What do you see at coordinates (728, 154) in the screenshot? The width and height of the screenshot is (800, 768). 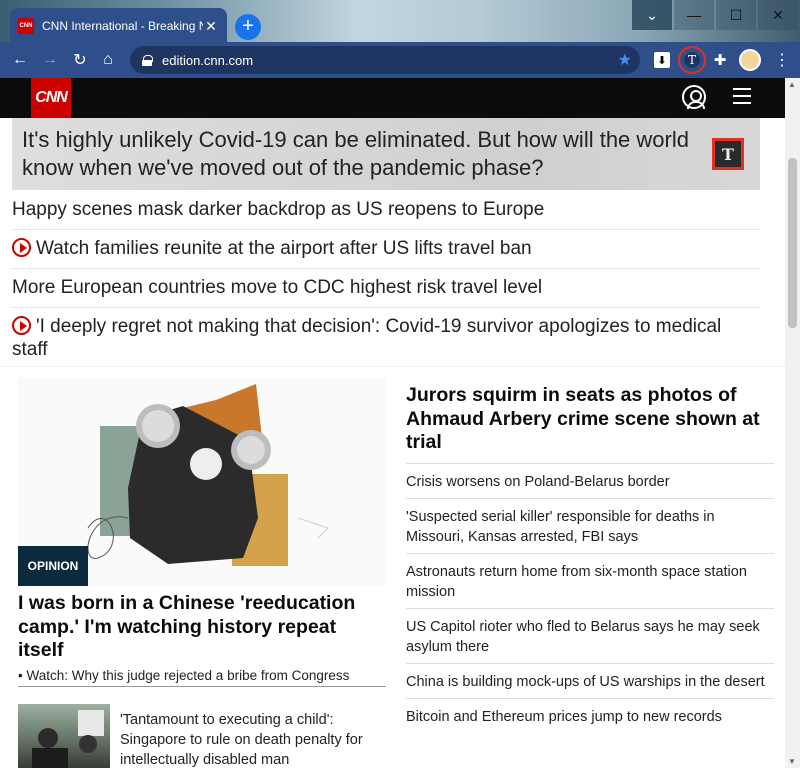 I see `tts-read-aloud-icon: T` at bounding box center [728, 154].